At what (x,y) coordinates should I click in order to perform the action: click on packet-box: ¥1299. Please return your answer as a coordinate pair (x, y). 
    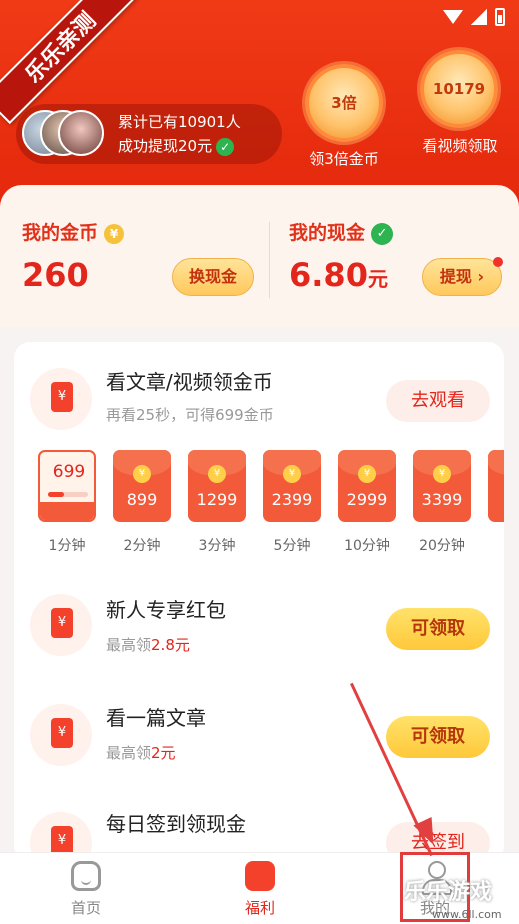
    Looking at the image, I should click on (217, 486).